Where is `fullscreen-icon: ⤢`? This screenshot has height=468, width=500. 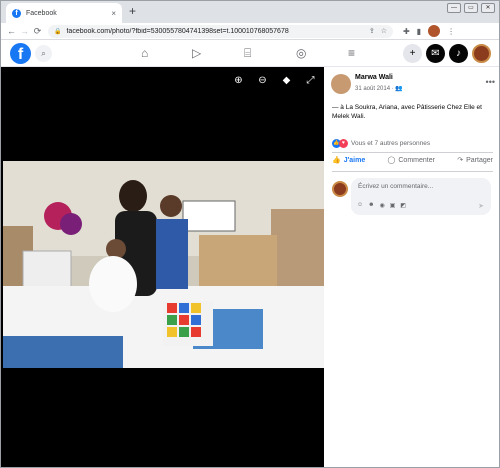
fullscreen-icon: ⤢ is located at coordinates (310, 80).